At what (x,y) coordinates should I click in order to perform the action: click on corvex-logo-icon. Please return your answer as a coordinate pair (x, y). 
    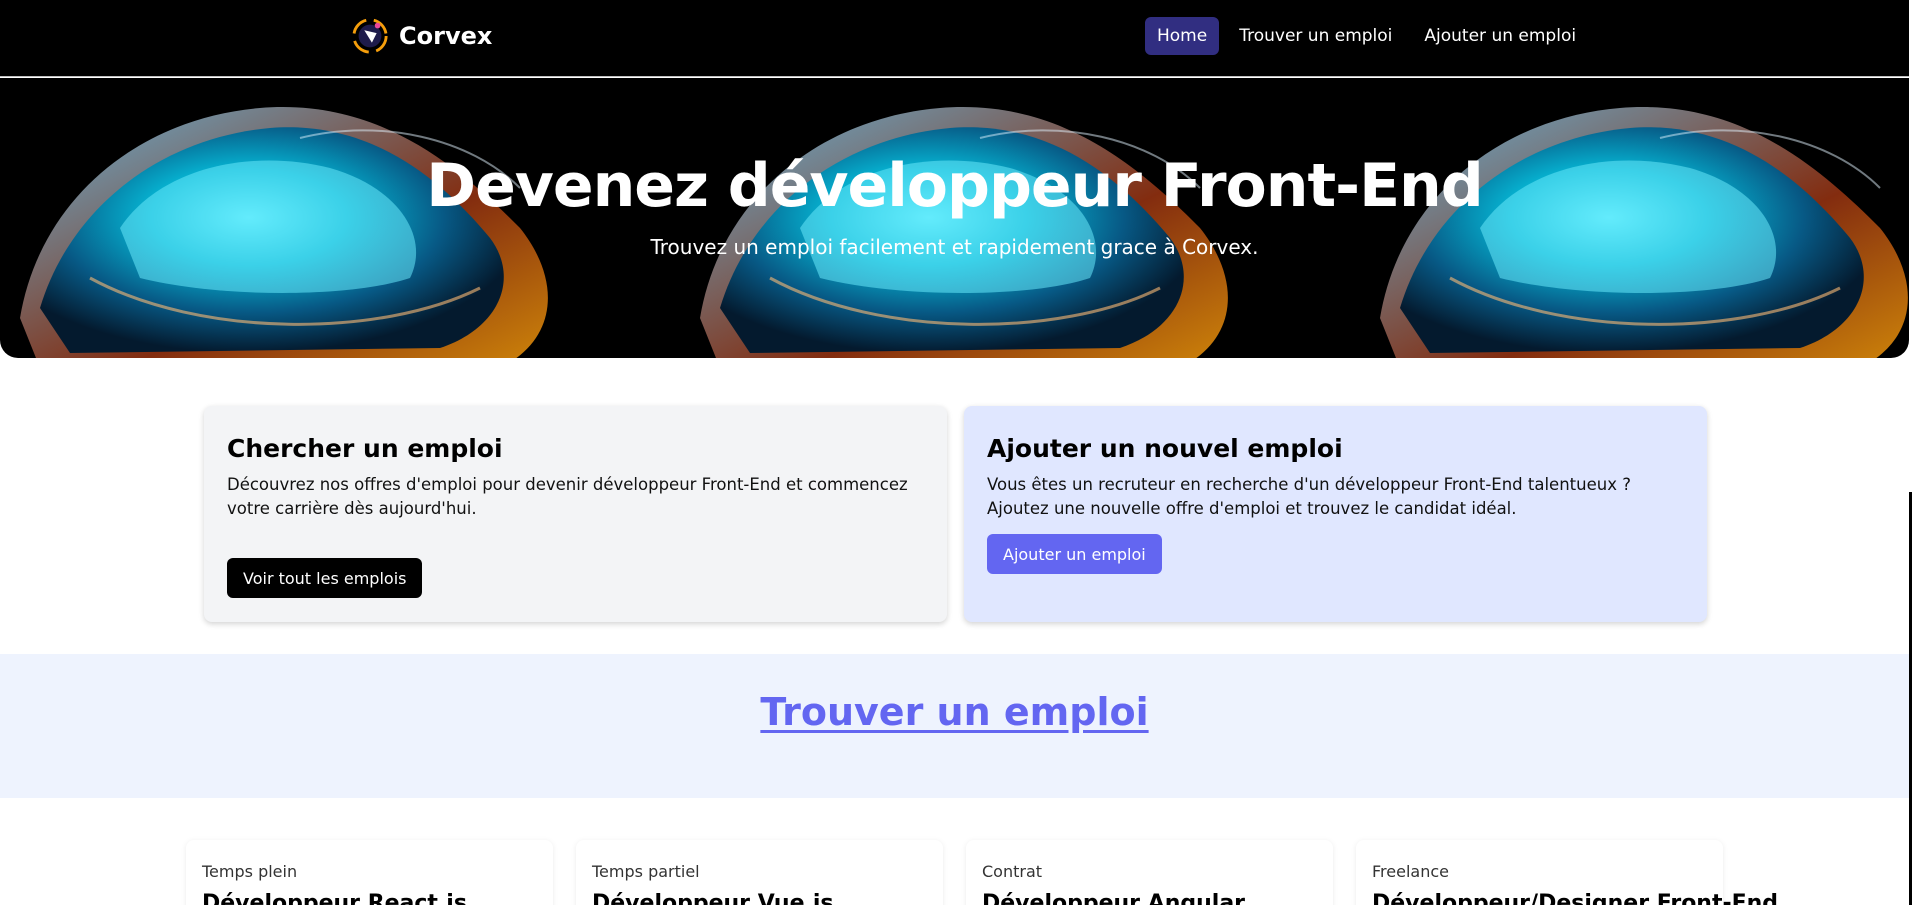
    Looking at the image, I should click on (370, 36).